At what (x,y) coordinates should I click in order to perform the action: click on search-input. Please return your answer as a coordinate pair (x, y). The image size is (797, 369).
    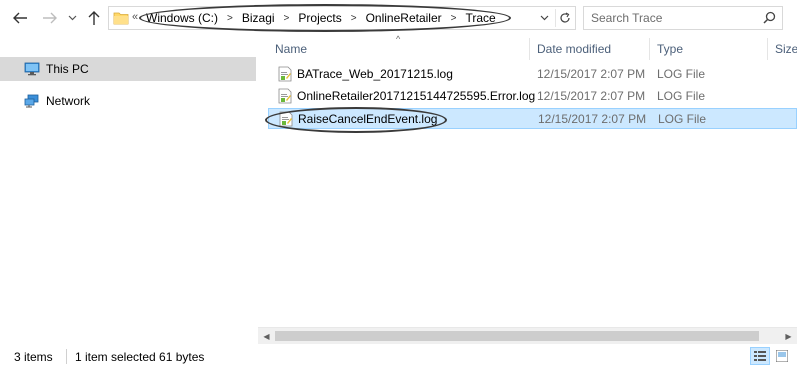
    Looking at the image, I should click on (672, 18).